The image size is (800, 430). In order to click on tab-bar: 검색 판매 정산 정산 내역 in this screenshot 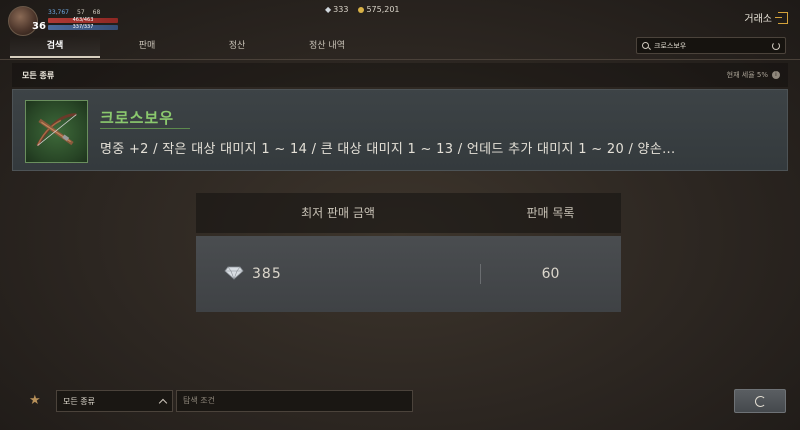, I will do `click(191, 47)`.